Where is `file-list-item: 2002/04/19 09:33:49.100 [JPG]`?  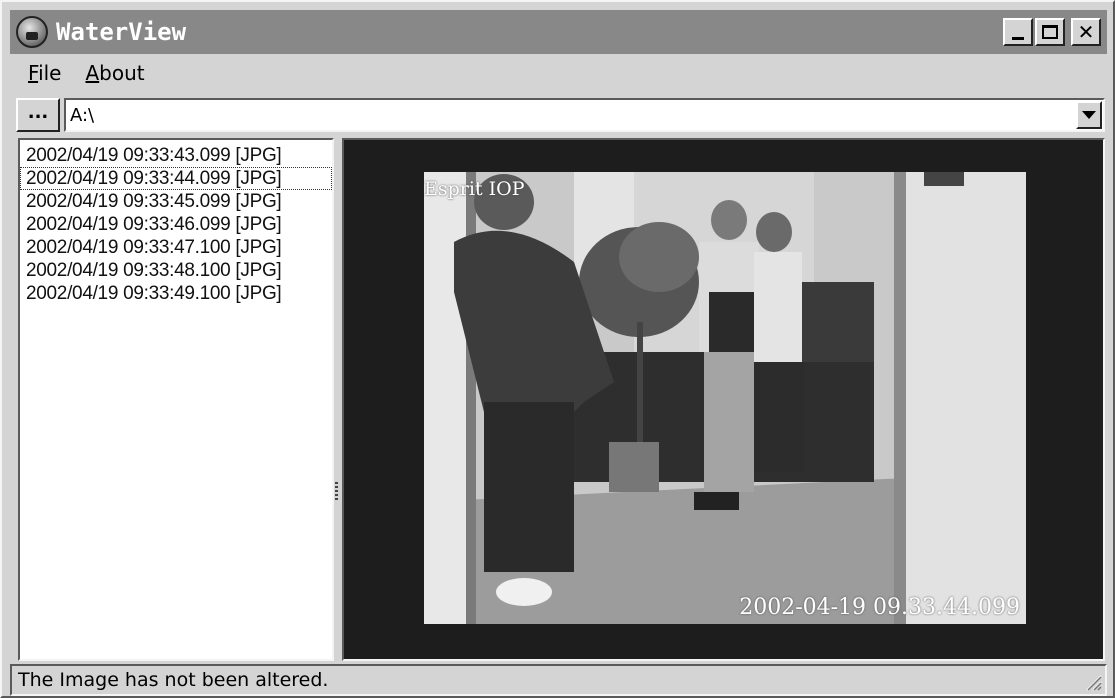
file-list-item: 2002/04/19 09:33:49.100 [JPG] is located at coordinates (176, 293).